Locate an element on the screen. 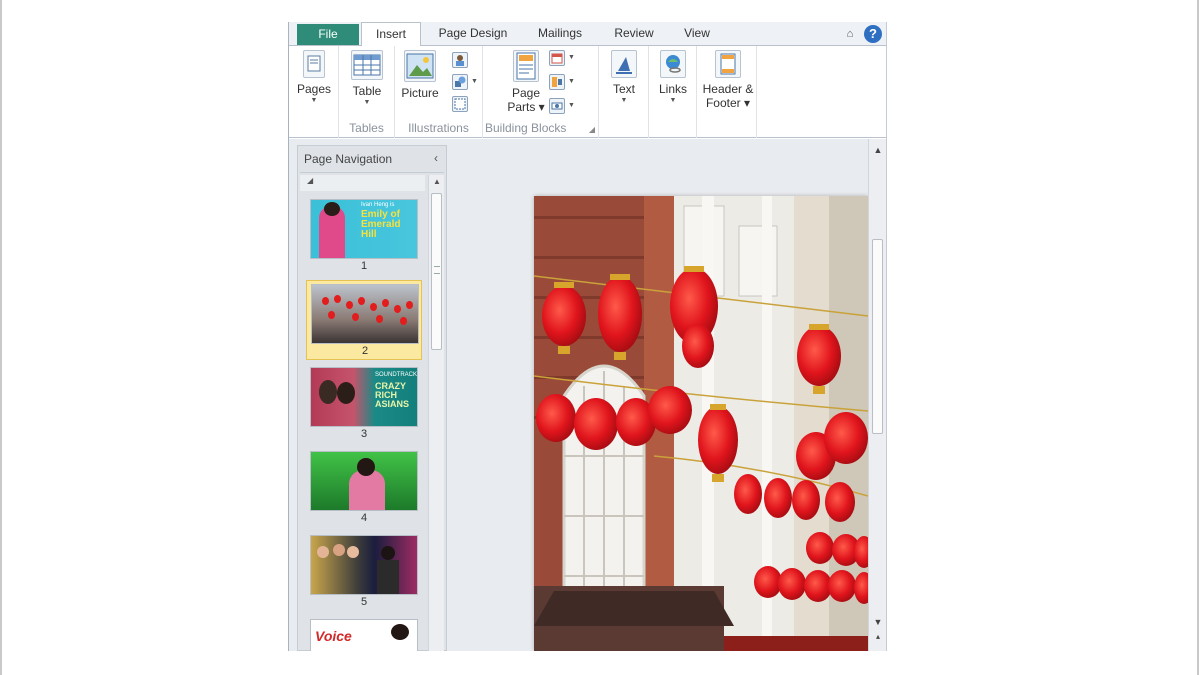 The height and width of the screenshot is (675, 1200). page-parts-button: Page Parts ▾ is located at coordinates (526, 82).